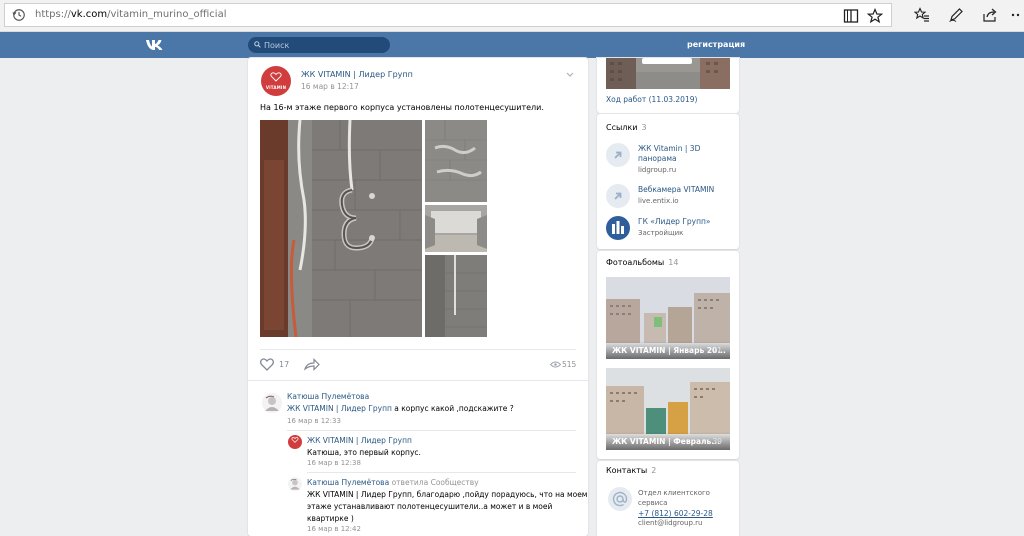 The height and width of the screenshot is (536, 1024). I want to click on albums-title-text: Фотоальбомы, so click(635, 262).